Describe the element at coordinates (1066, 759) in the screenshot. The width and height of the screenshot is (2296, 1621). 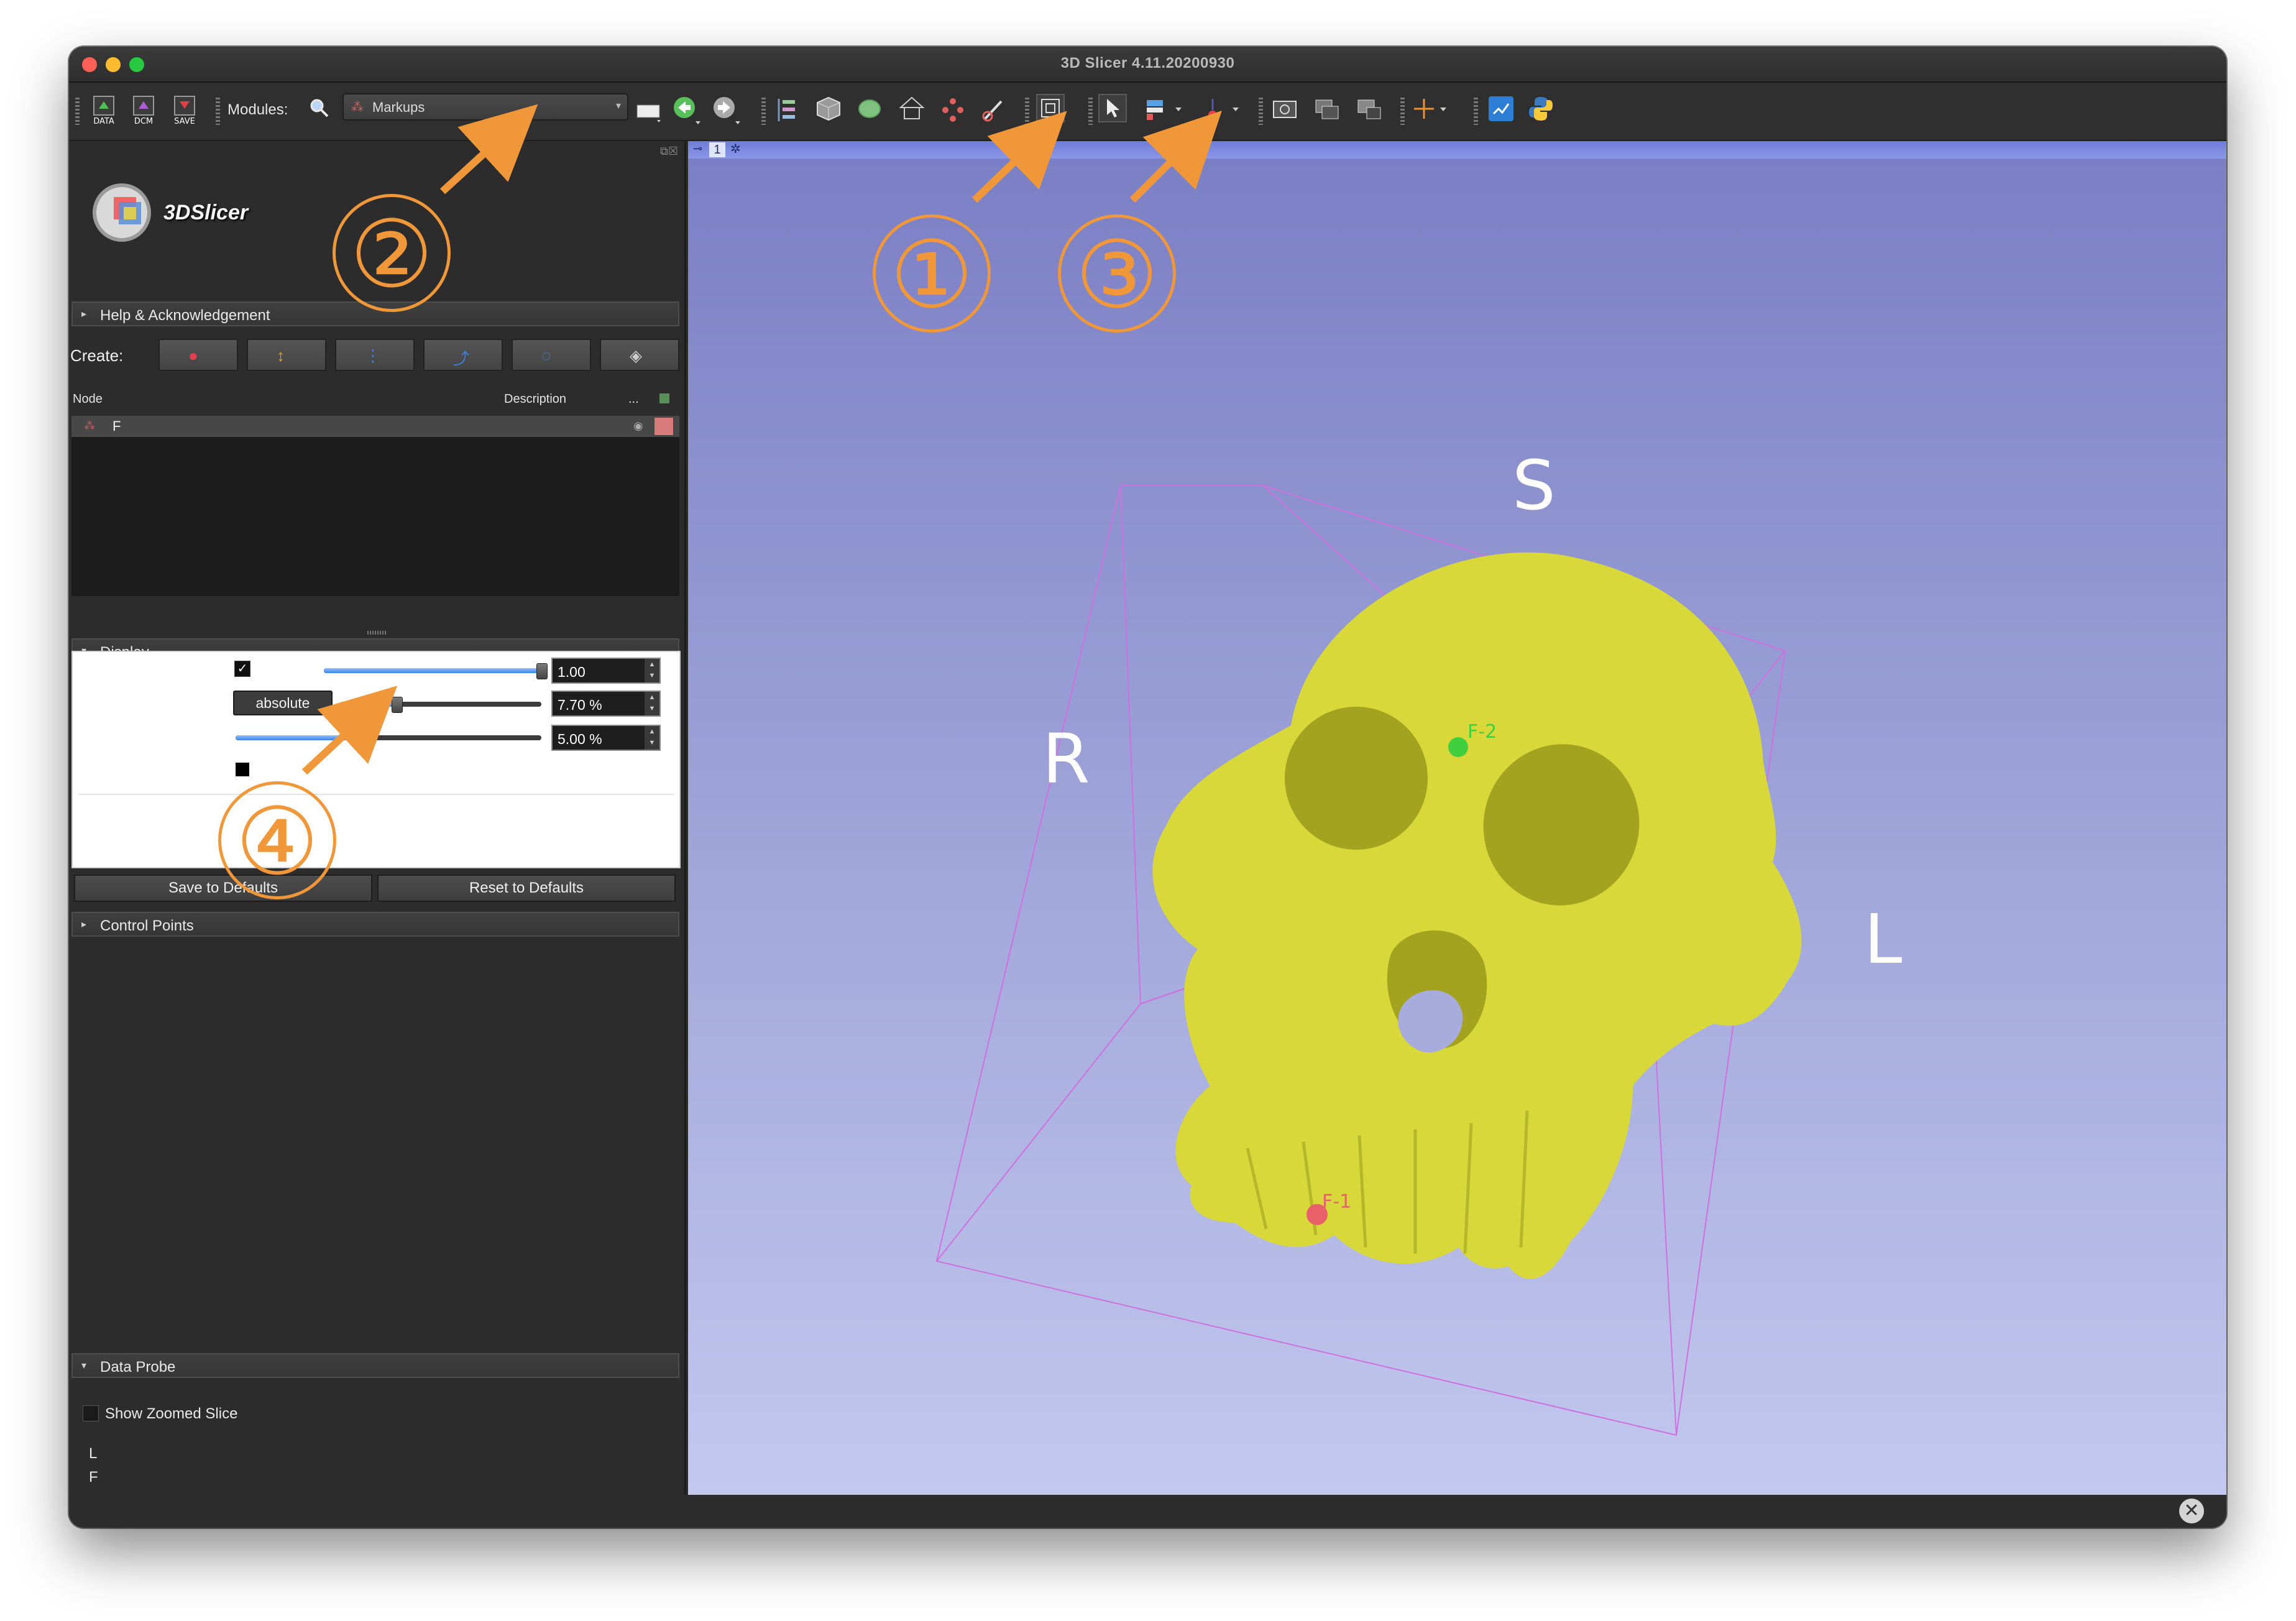
I see `right-orientation-label: R` at that location.